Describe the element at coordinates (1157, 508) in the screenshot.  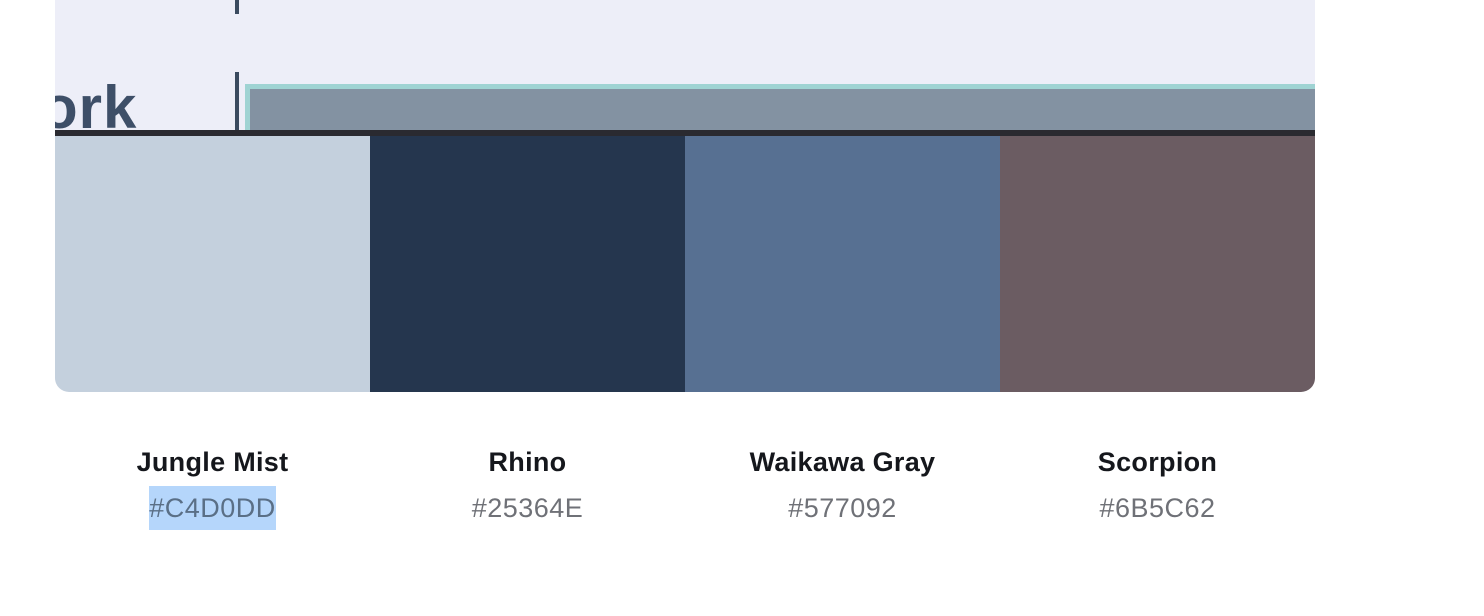
I see `color-hex-code: #6B5C62` at that location.